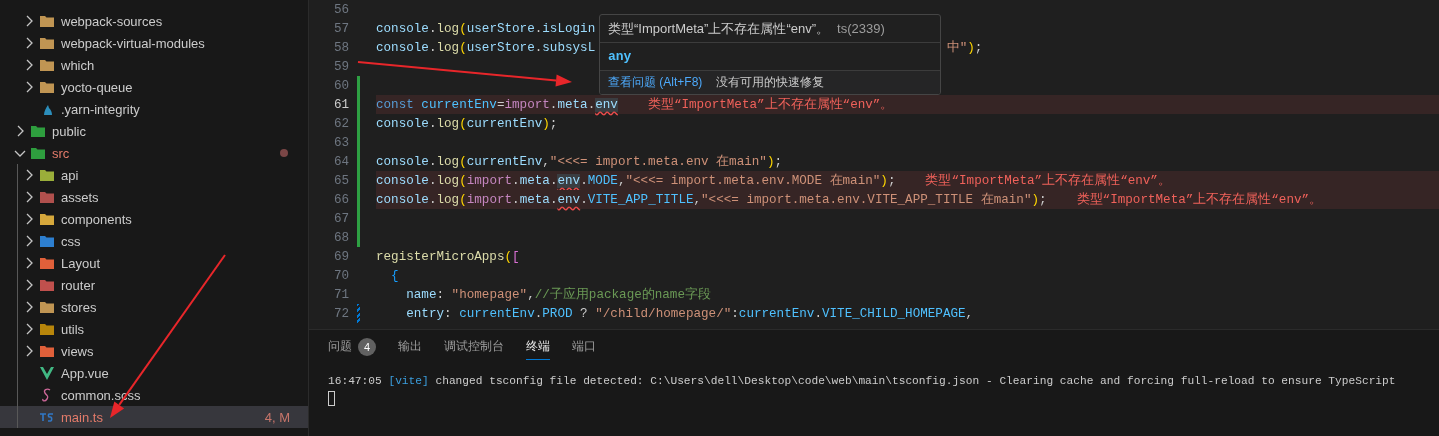 The width and height of the screenshot is (1439, 436). I want to click on file-item: App.vue, so click(154, 373).